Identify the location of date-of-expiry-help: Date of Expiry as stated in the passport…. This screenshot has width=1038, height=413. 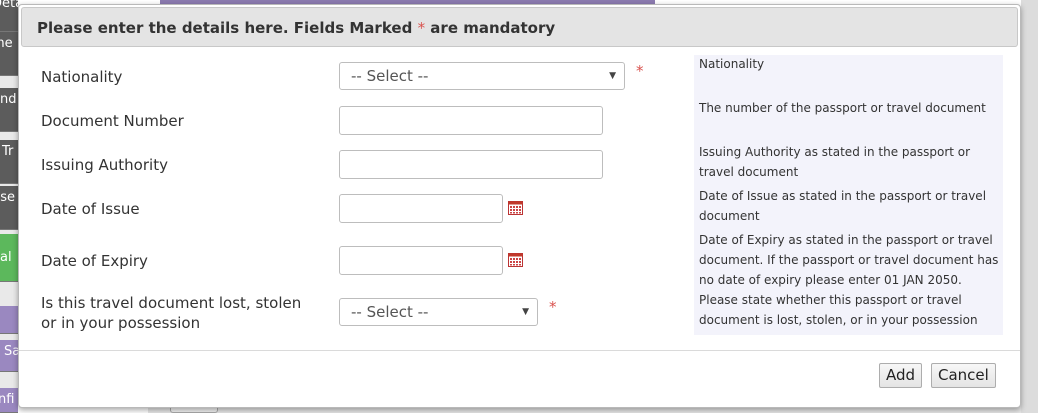
(849, 260).